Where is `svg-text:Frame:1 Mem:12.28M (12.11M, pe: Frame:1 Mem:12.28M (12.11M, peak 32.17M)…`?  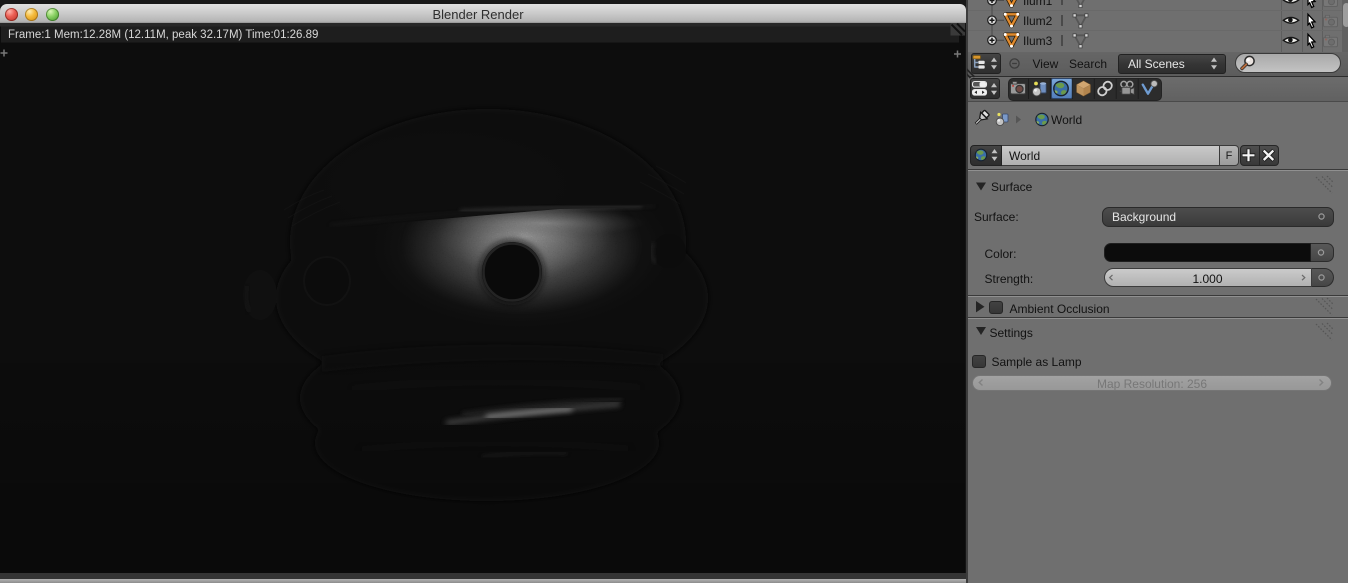
svg-text:Frame:1 Mem:12.28M (12.11M, pe: Frame:1 Mem:12.28M (12.11M, peak 32.17M)… is located at coordinates (163, 35).